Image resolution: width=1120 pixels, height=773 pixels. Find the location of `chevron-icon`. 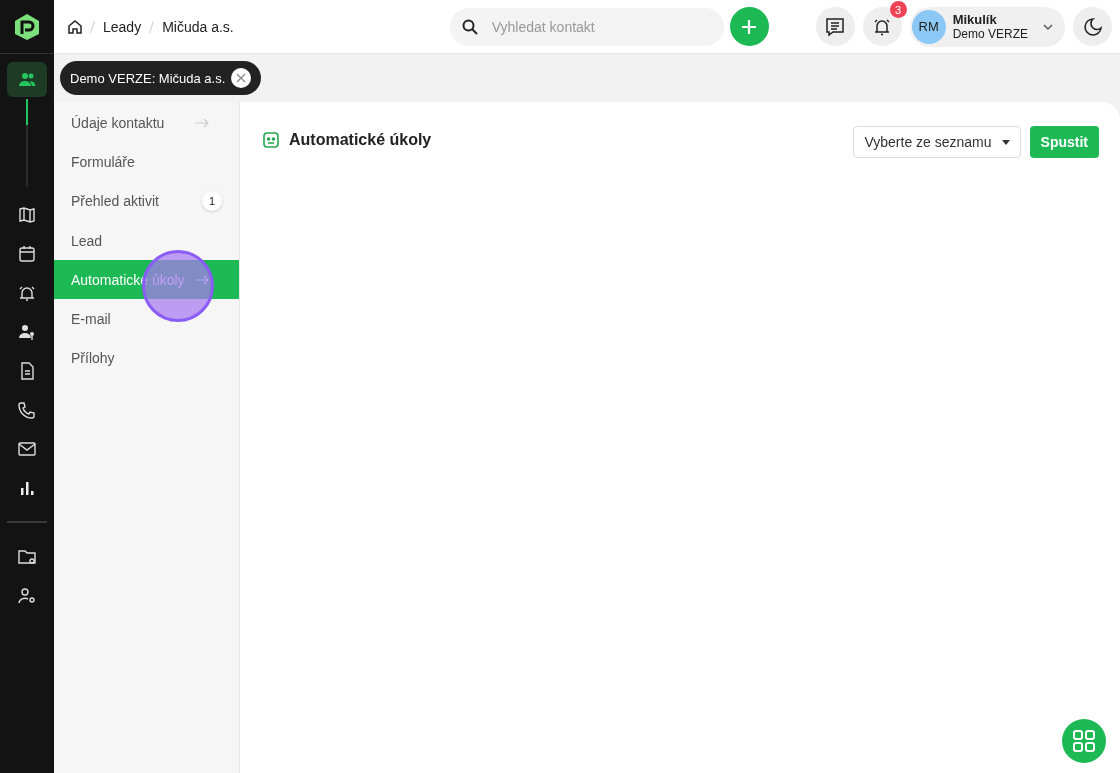

chevron-icon is located at coordinates (1048, 26).